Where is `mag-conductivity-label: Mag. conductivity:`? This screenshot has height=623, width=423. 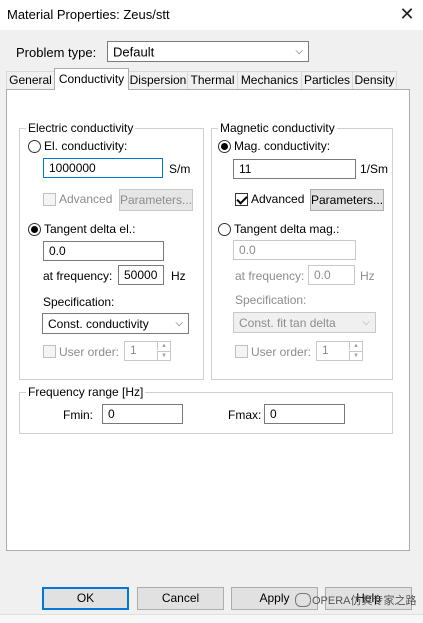 mag-conductivity-label: Mag. conductivity: is located at coordinates (282, 146).